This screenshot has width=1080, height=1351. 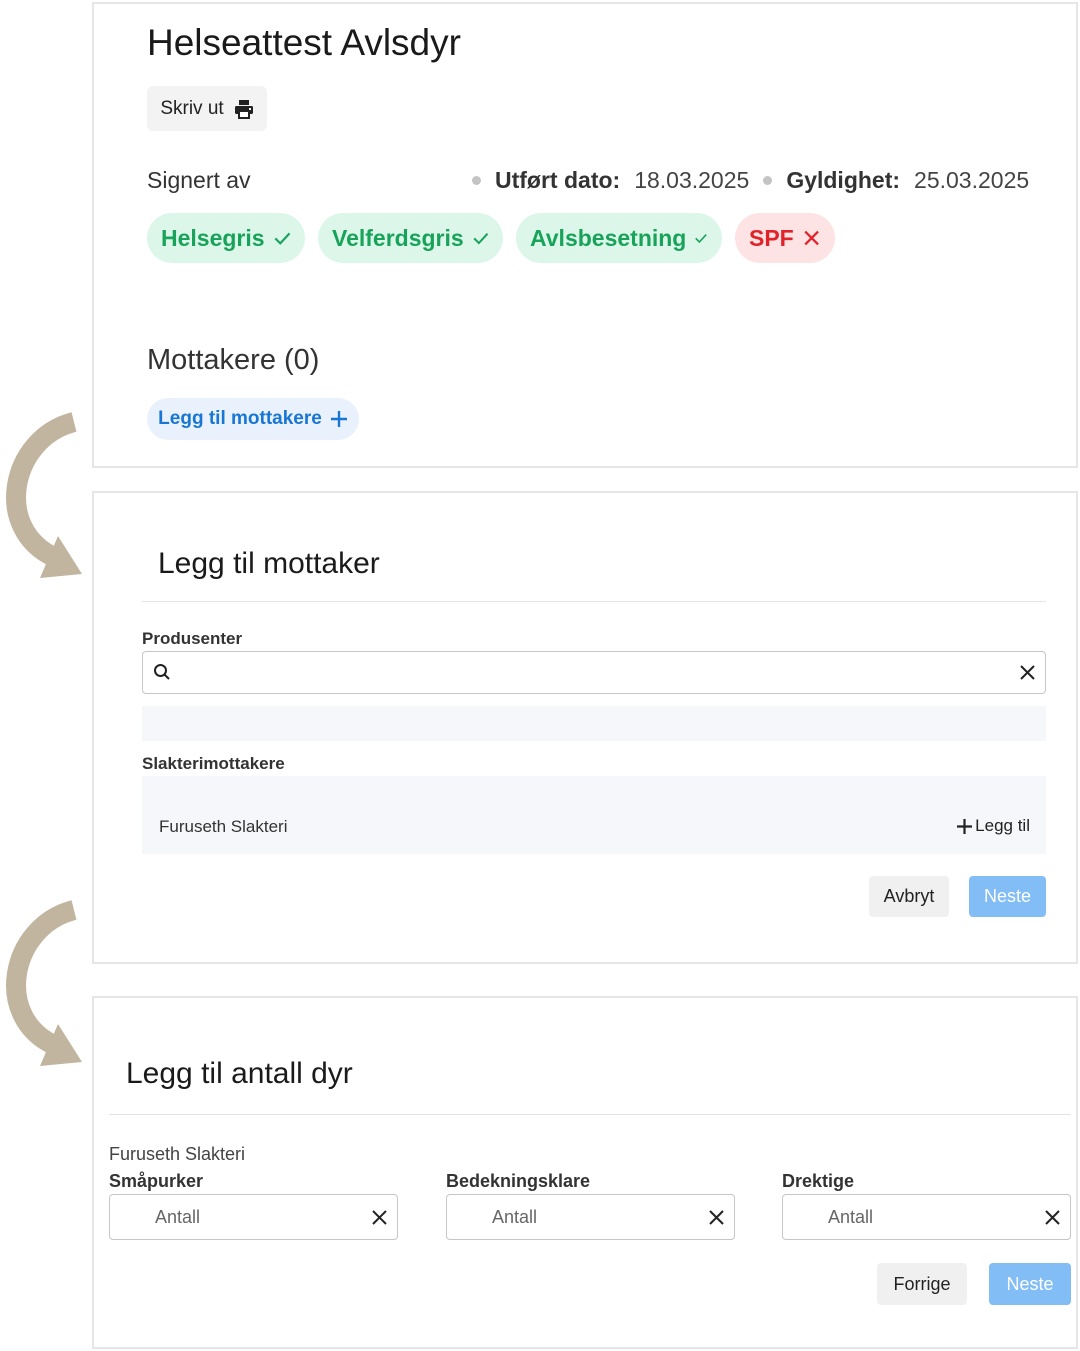 I want to click on previous-button: Forrige, so click(x=922, y=1284).